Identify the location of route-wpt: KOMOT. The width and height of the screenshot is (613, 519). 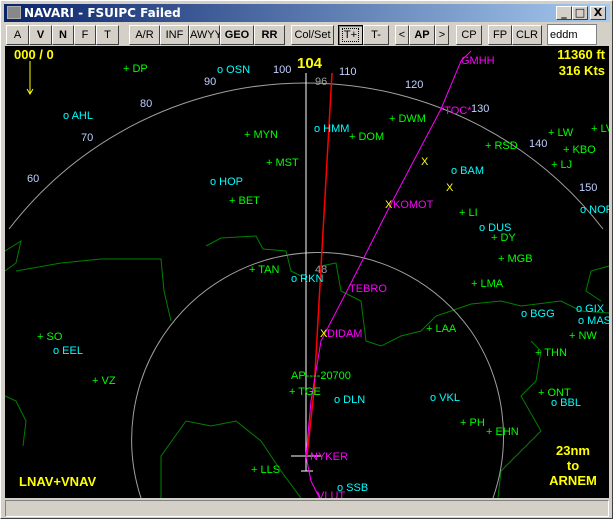
(413, 205).